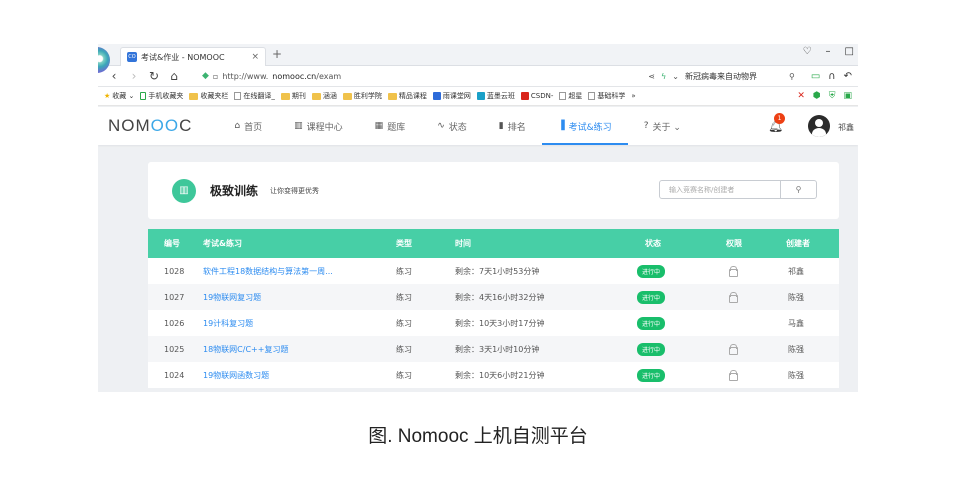 This screenshot has width=956, height=478. What do you see at coordinates (299, 349) in the screenshot?
I see `exam-title-link: 18物联网C/C++复习题` at bounding box center [299, 349].